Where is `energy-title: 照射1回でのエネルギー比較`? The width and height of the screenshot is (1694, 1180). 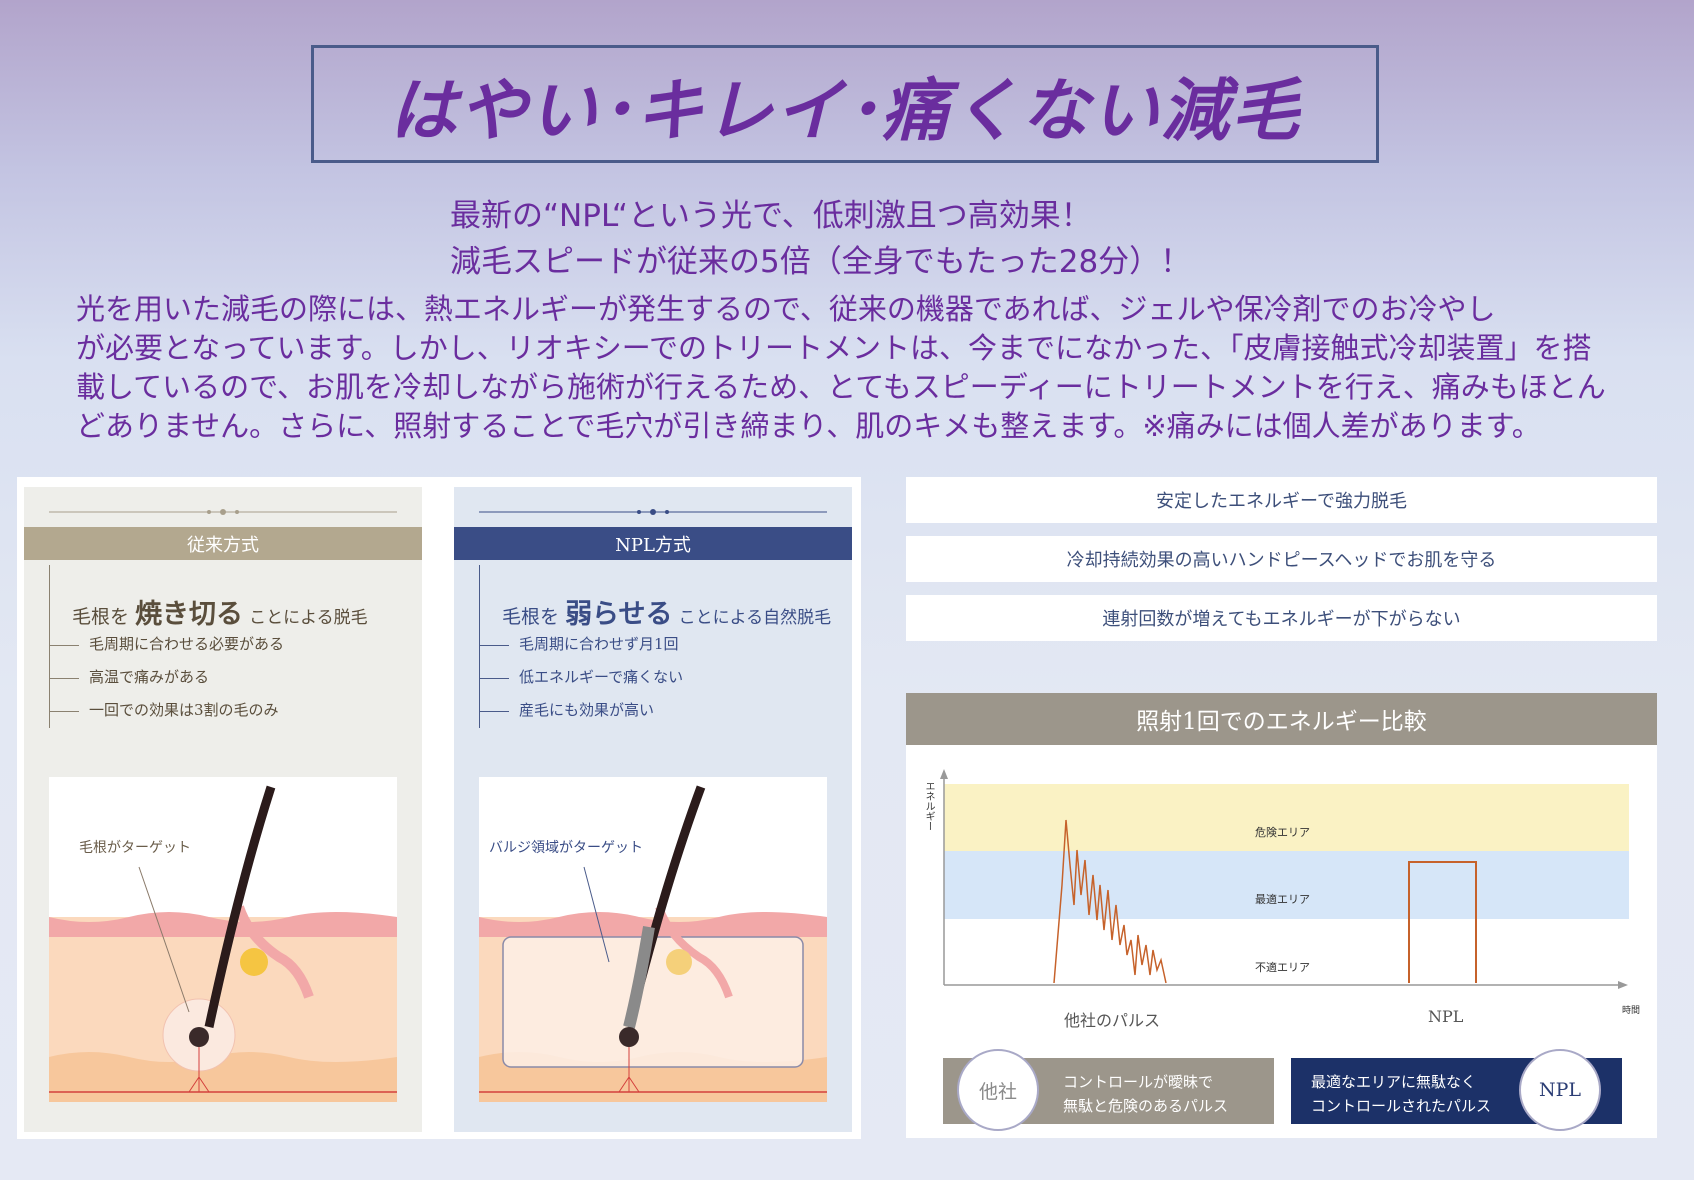 energy-title: 照射1回でのエネルギー比較 is located at coordinates (1281, 719).